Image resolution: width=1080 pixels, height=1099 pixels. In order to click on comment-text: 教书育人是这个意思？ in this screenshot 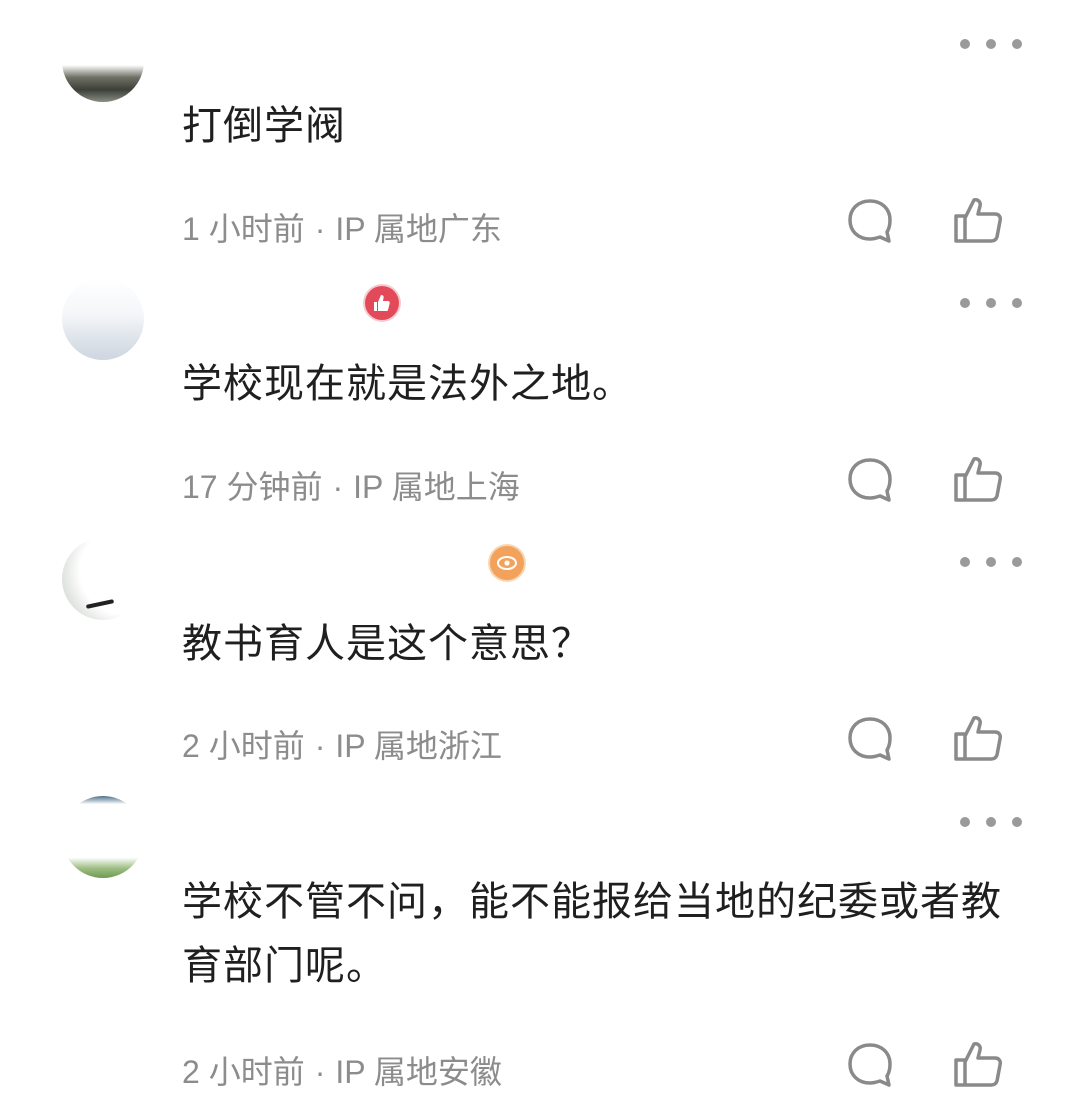, I will do `click(387, 644)`.